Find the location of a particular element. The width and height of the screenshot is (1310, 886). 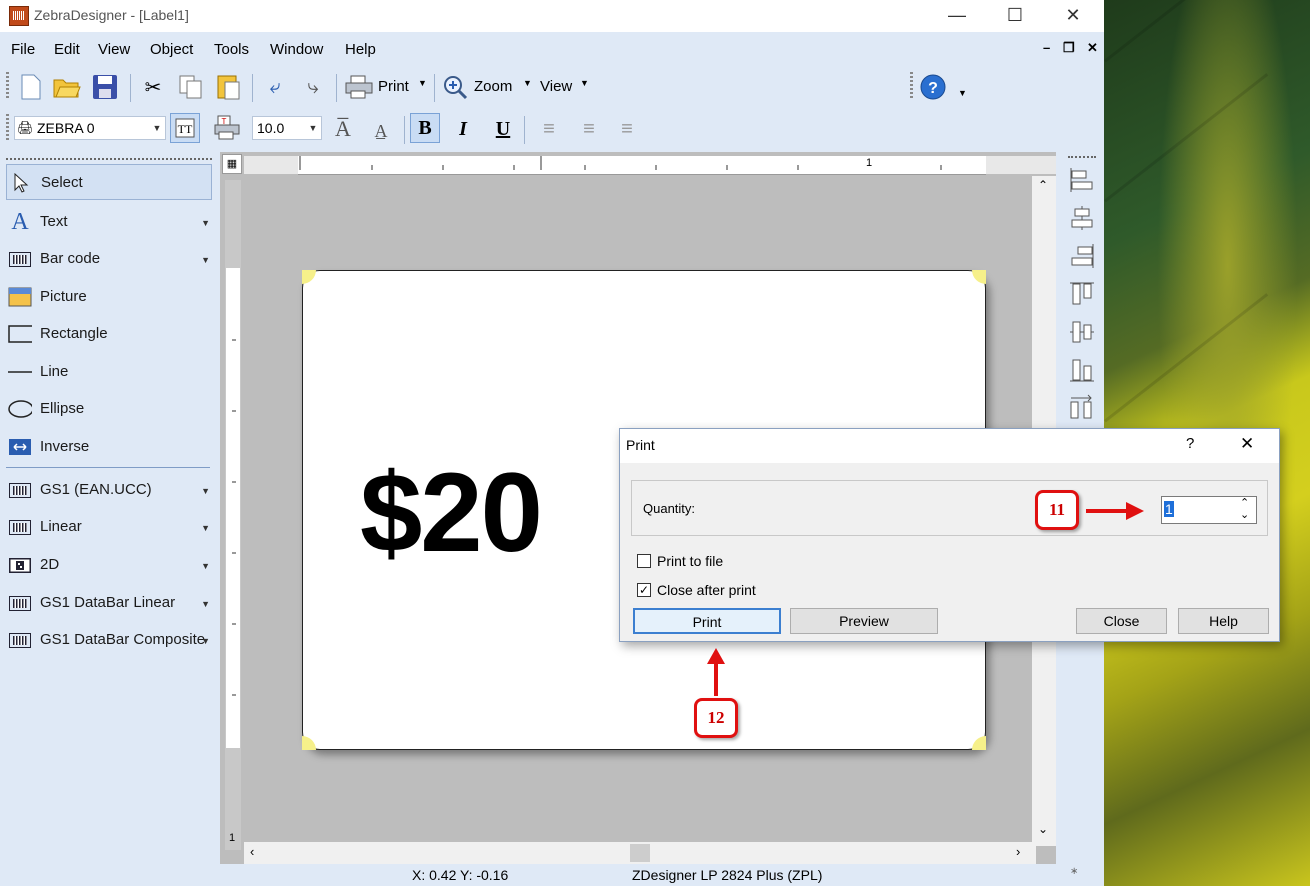

tool-line: Line is located at coordinates (109, 372).